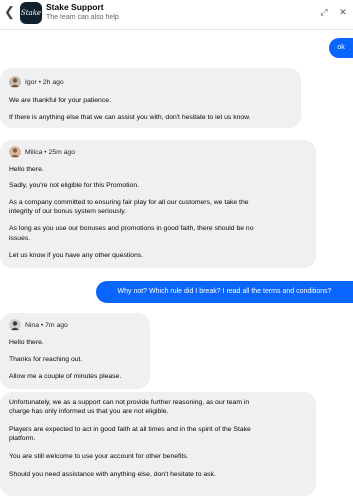 The image size is (353, 500). What do you see at coordinates (67, 211) in the screenshot?
I see `message-line: integrity of our bonus system seriously.` at bounding box center [67, 211].